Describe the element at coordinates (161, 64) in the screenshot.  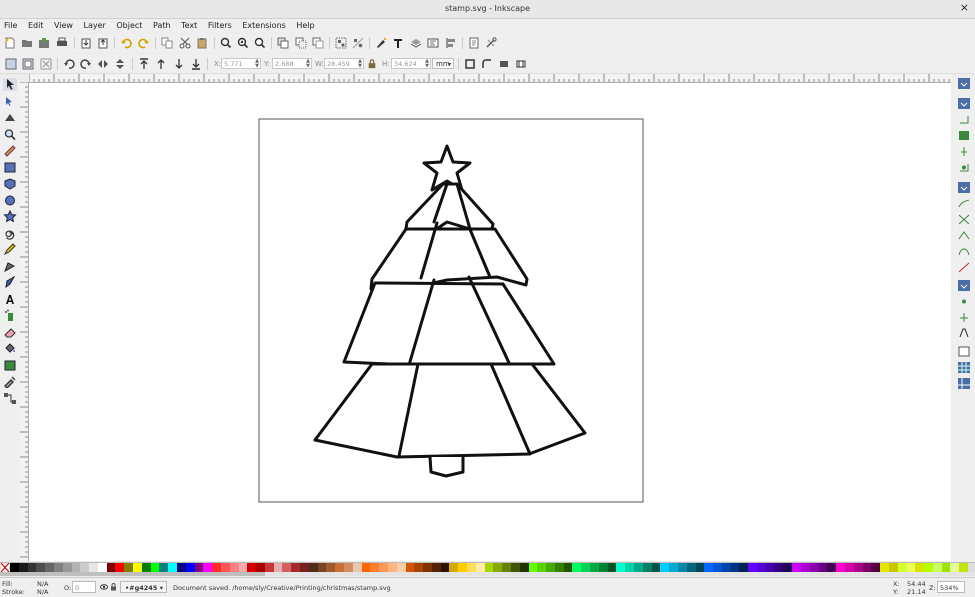
I see `raise-icon` at that location.